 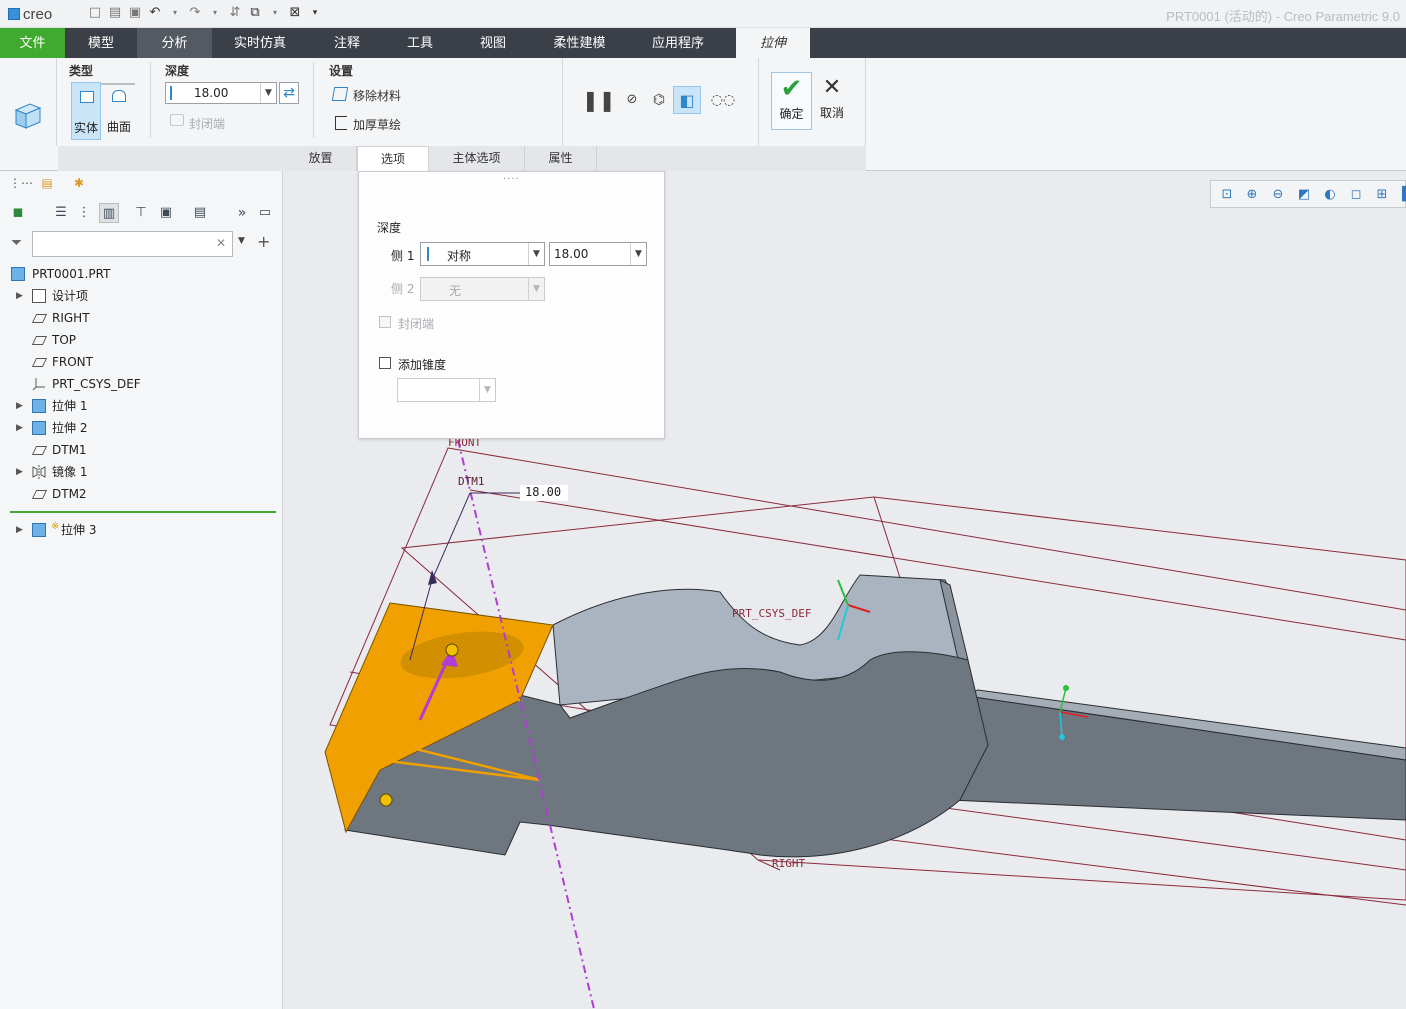 What do you see at coordinates (321, 158) in the screenshot?
I see `tab-placement: 放置` at bounding box center [321, 158].